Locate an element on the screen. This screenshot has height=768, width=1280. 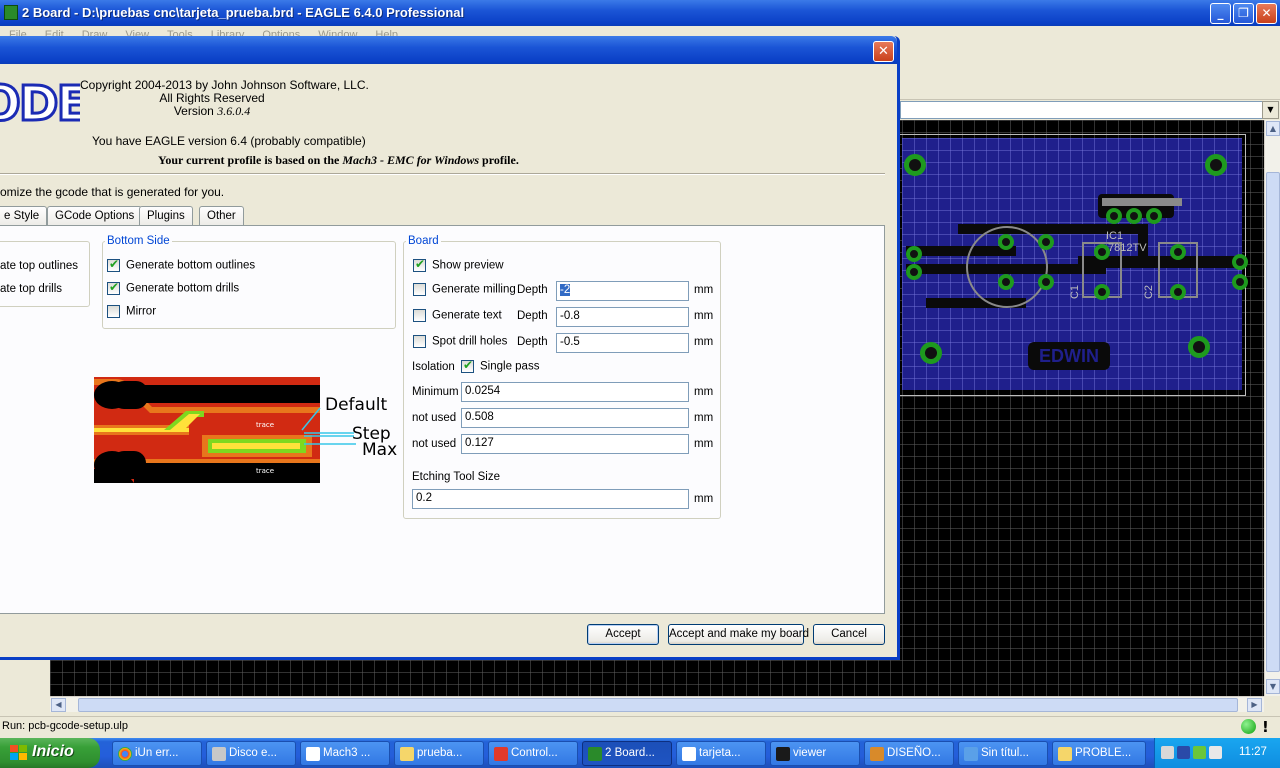
start-label: Inicio is located at coordinates (53, 751).